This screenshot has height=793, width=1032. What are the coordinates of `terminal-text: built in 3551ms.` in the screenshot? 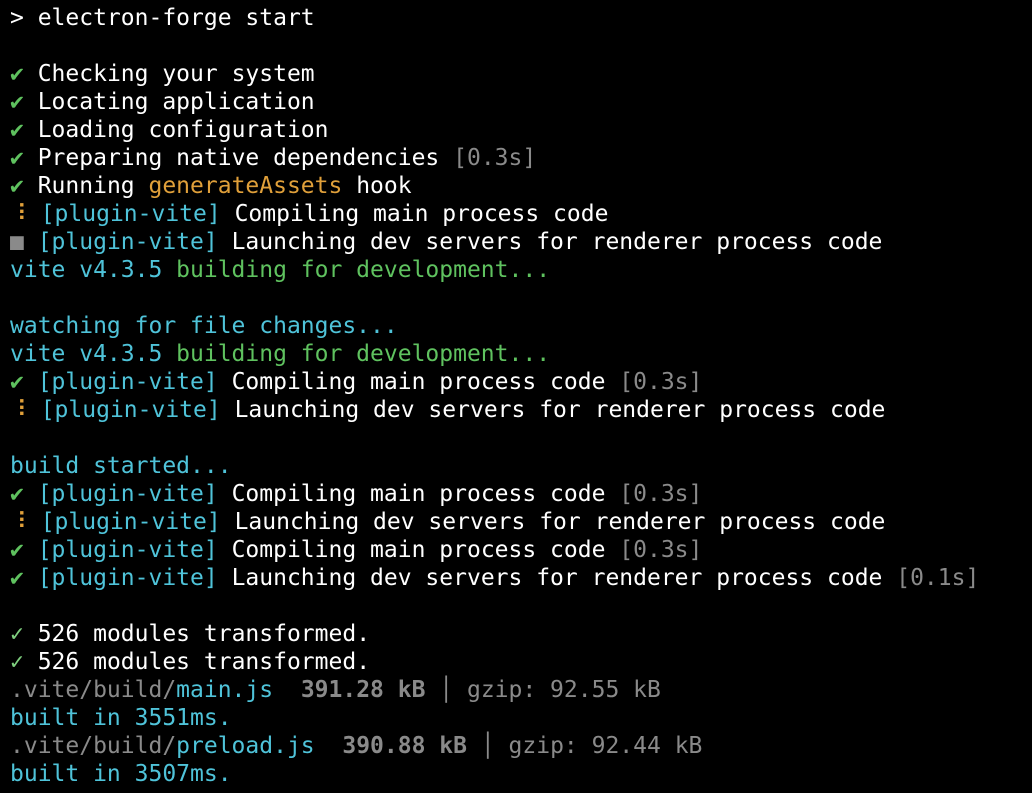 It's located at (121, 718).